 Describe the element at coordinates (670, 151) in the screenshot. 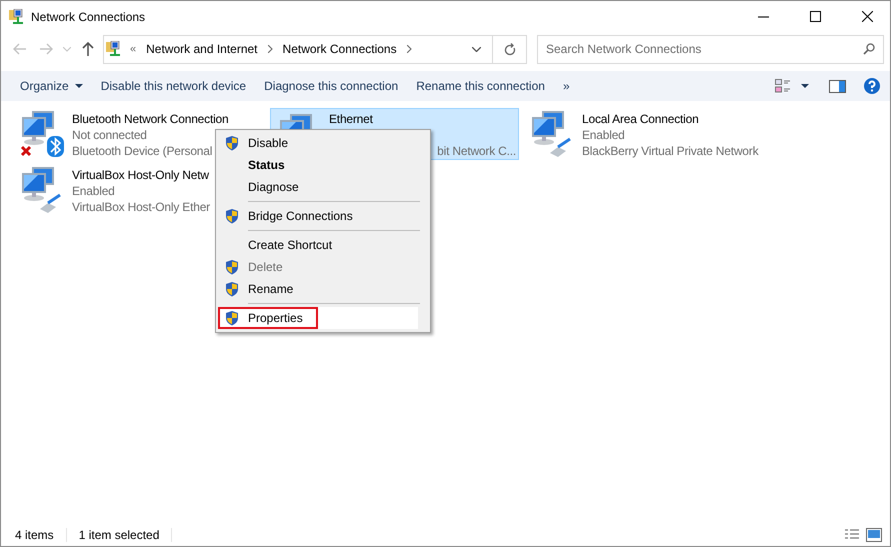

I see `device-name: BlackBerry Virtual Private Network` at that location.